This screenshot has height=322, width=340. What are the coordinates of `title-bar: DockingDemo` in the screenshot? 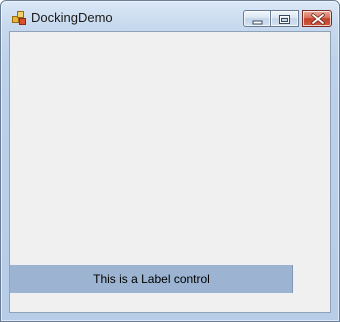 It's located at (170, 16).